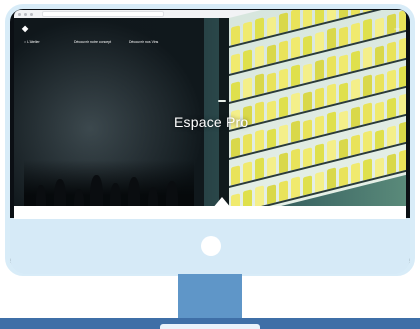 This screenshot has width=420, height=329. Describe the element at coordinates (211, 122) in the screenshot. I see `hero-title: Espace Pro` at that location.